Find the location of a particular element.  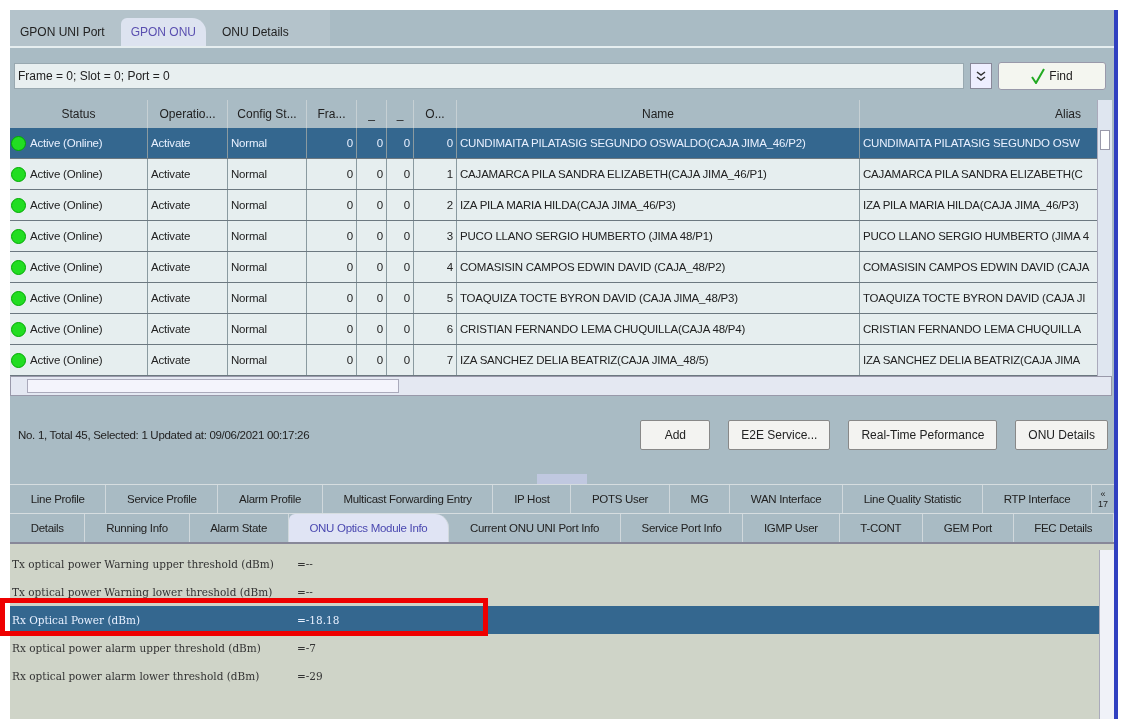

double-chevron-icon is located at coordinates (981, 76).